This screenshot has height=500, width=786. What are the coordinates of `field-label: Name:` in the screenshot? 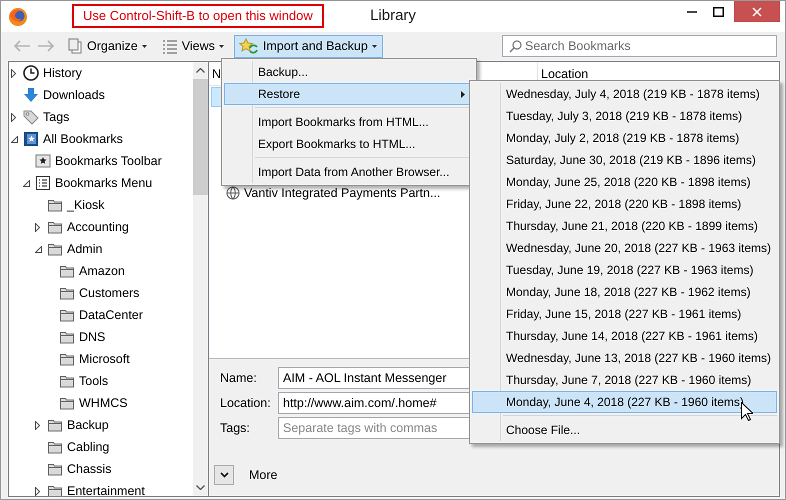 It's located at (239, 378).